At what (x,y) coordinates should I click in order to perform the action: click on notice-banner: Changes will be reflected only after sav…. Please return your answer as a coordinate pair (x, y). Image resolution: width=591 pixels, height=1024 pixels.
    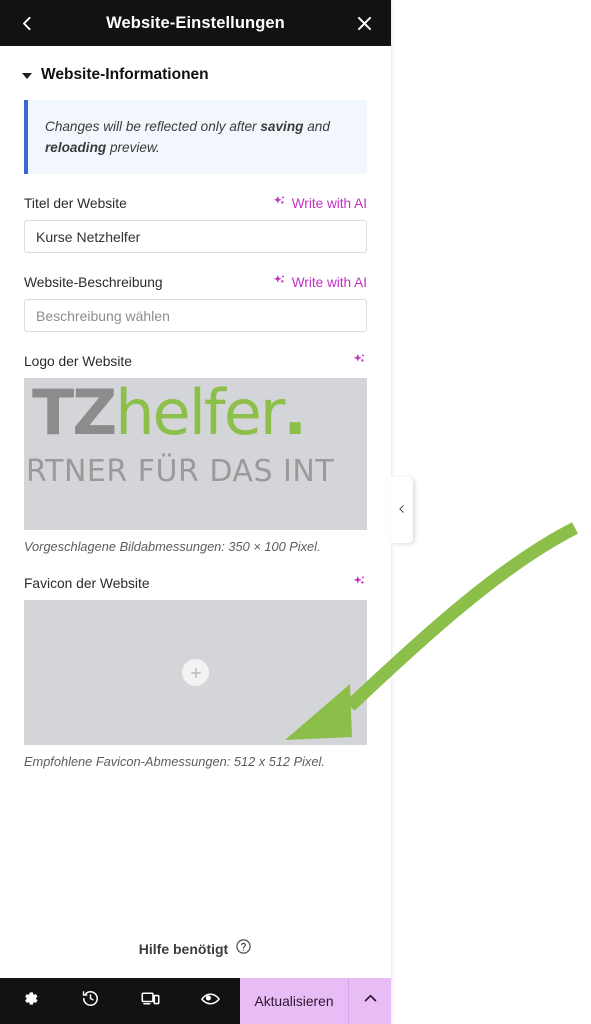
    Looking at the image, I should click on (195, 137).